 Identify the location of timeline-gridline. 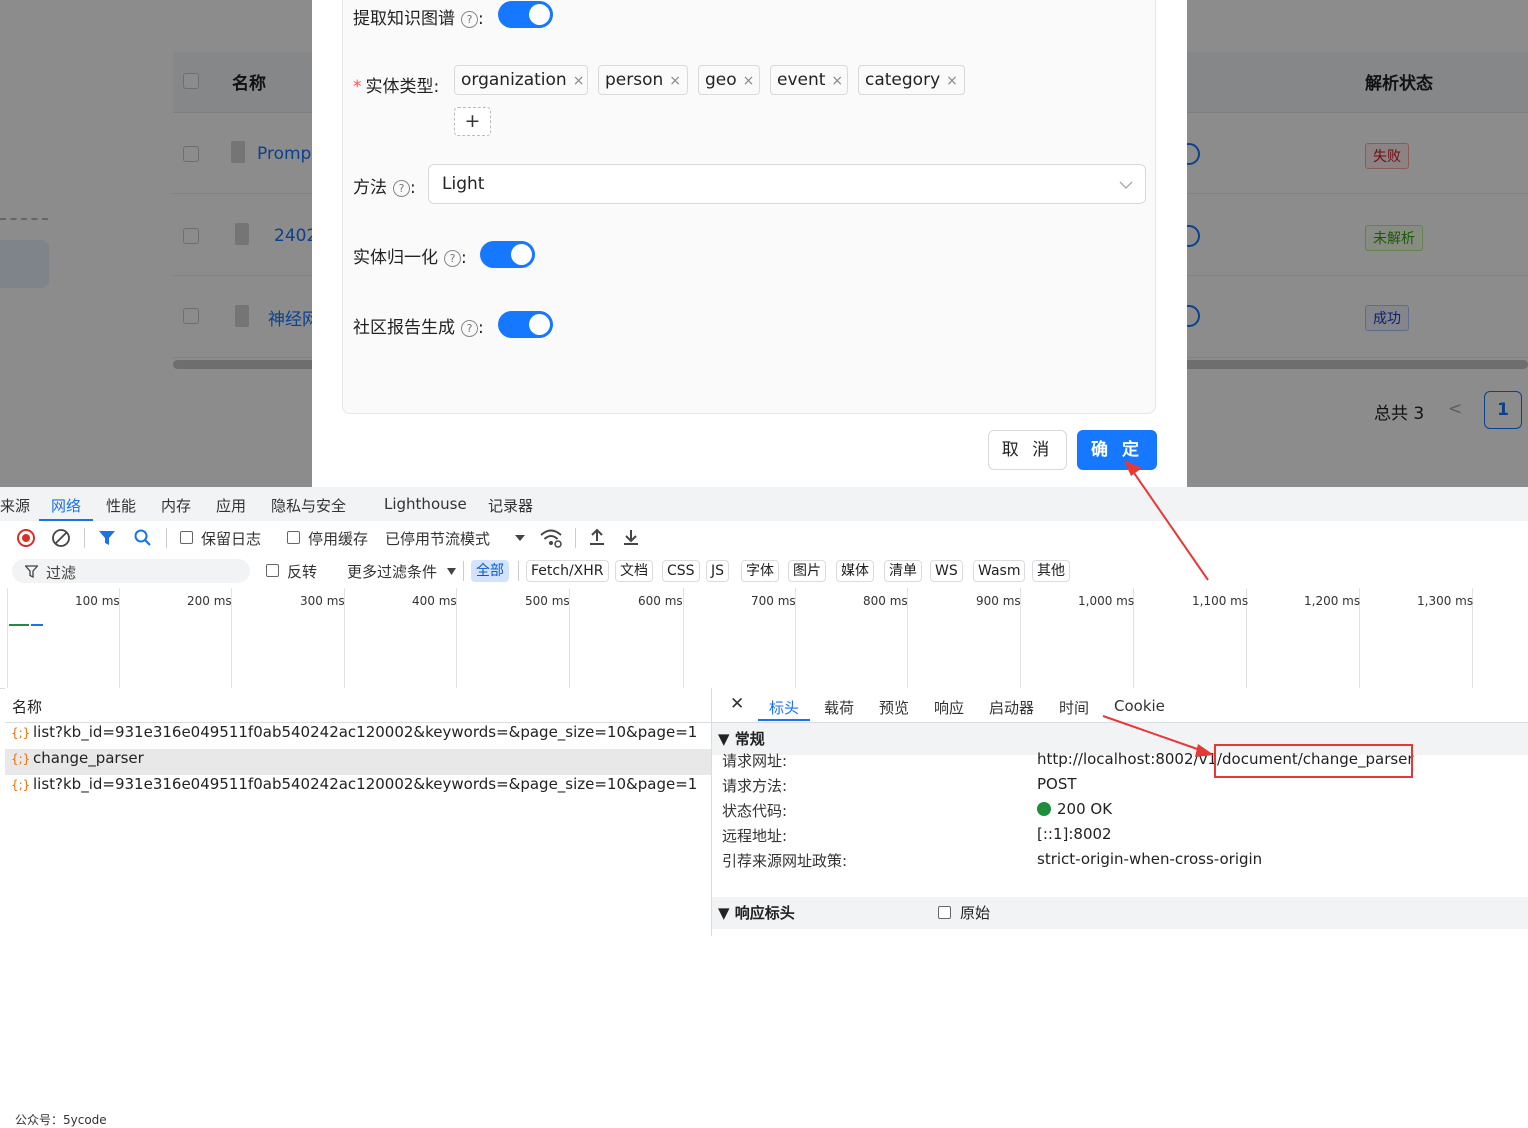
(7, 638).